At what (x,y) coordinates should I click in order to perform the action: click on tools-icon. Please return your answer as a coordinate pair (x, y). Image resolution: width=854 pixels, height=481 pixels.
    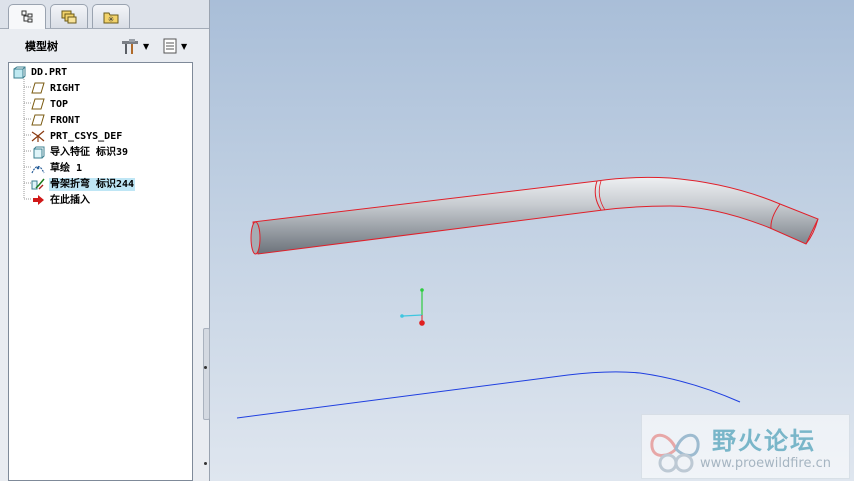
    Looking at the image, I should click on (130, 46).